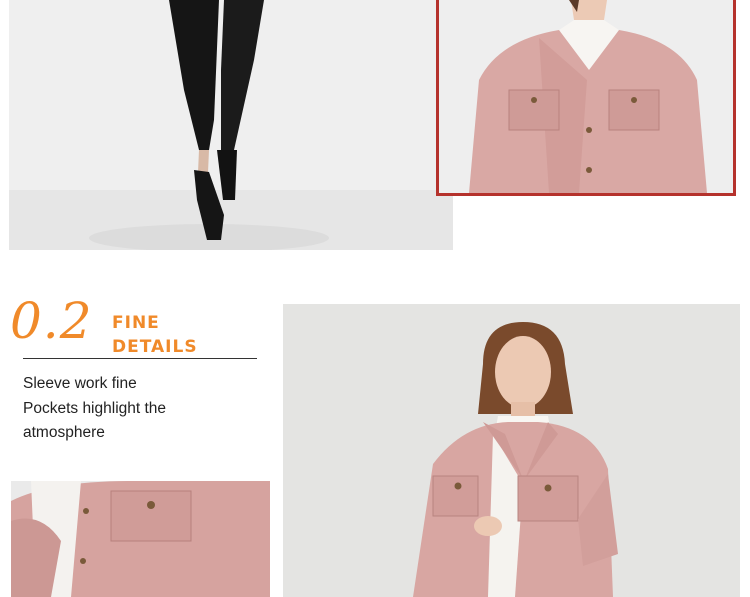 The image size is (750, 597). What do you see at coordinates (80, 383) in the screenshot?
I see `description-line: Sleeve work fine` at bounding box center [80, 383].